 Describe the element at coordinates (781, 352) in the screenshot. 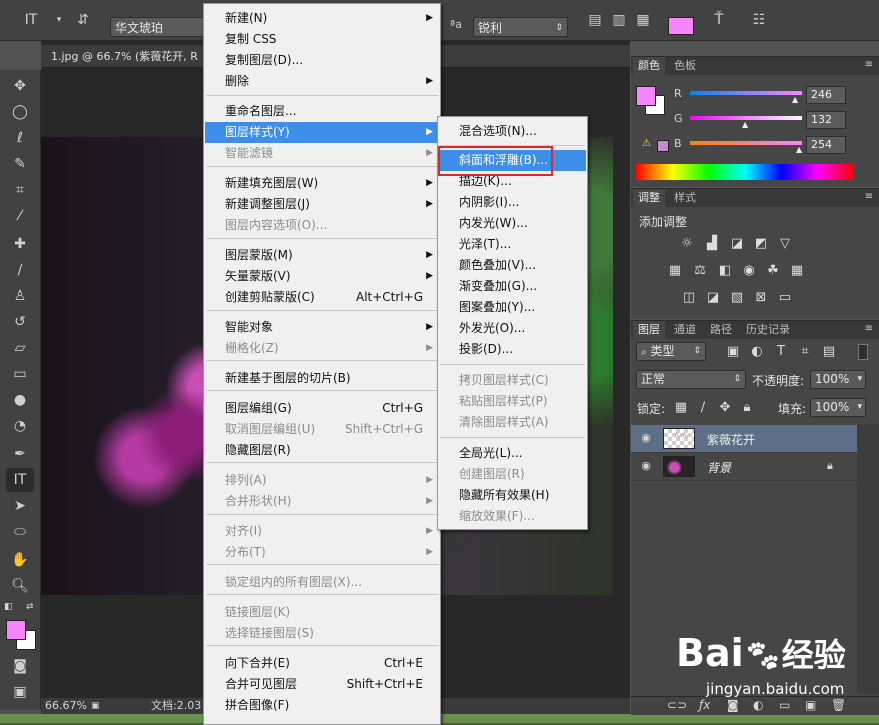

I see `filter-type-icon: T` at that location.